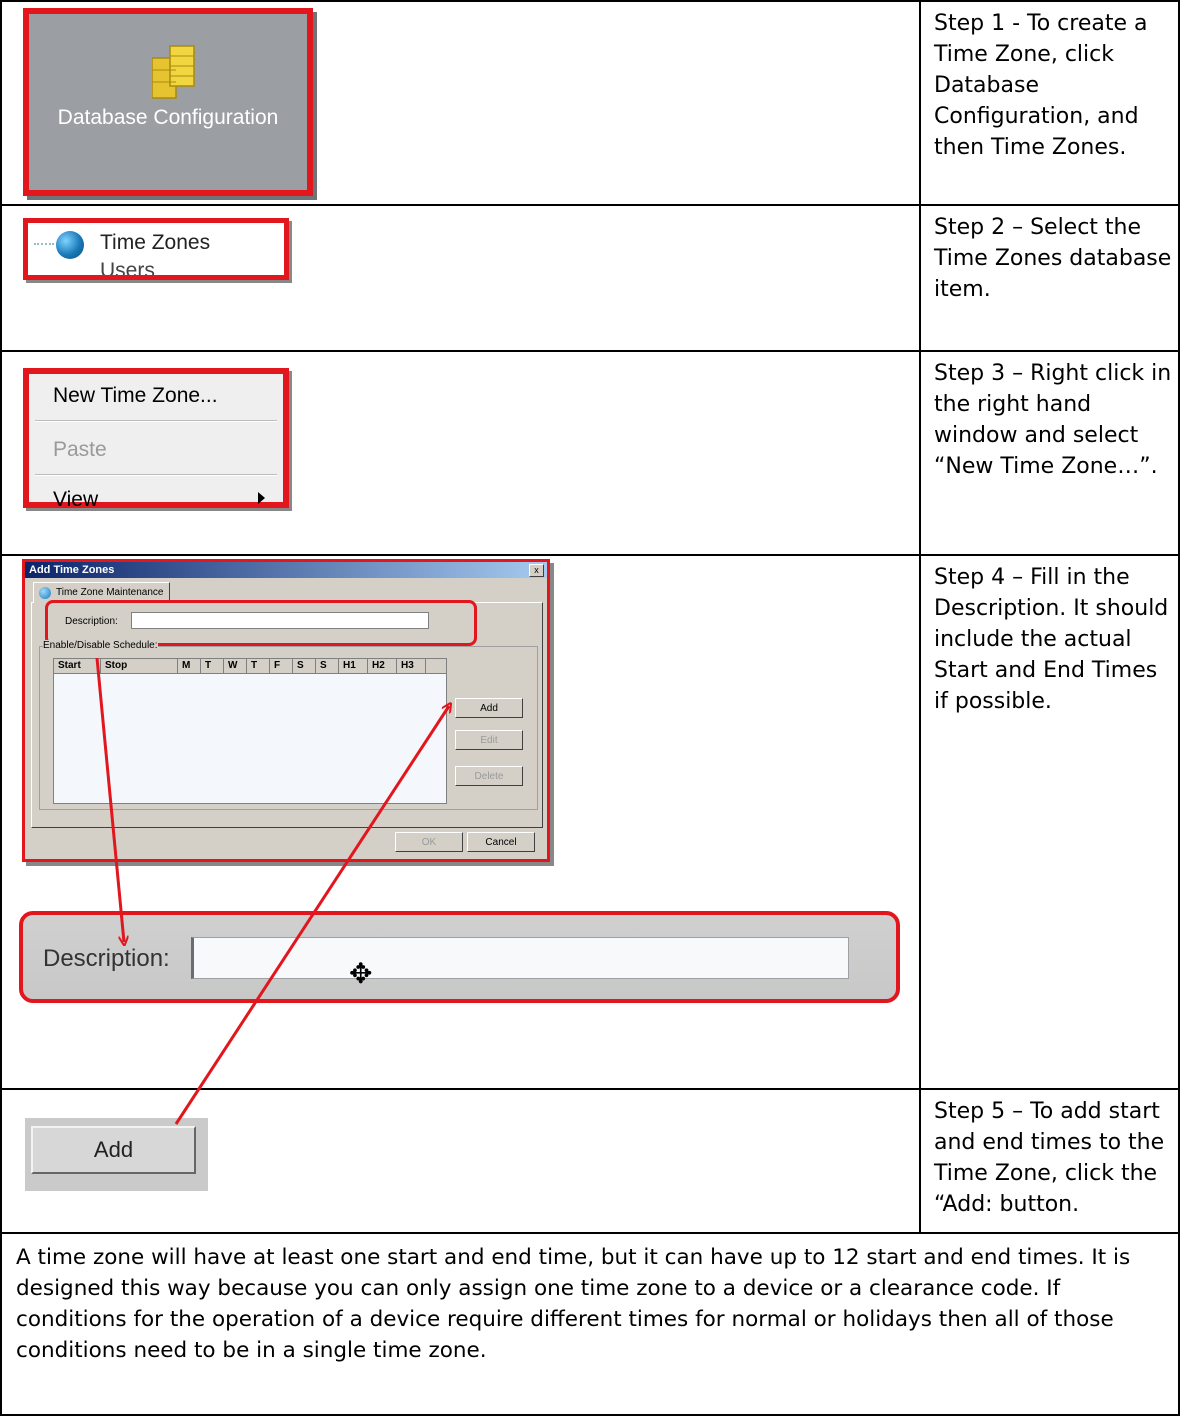  What do you see at coordinates (109, 799) in the screenshot?
I see `arrow-description` at bounding box center [109, 799].